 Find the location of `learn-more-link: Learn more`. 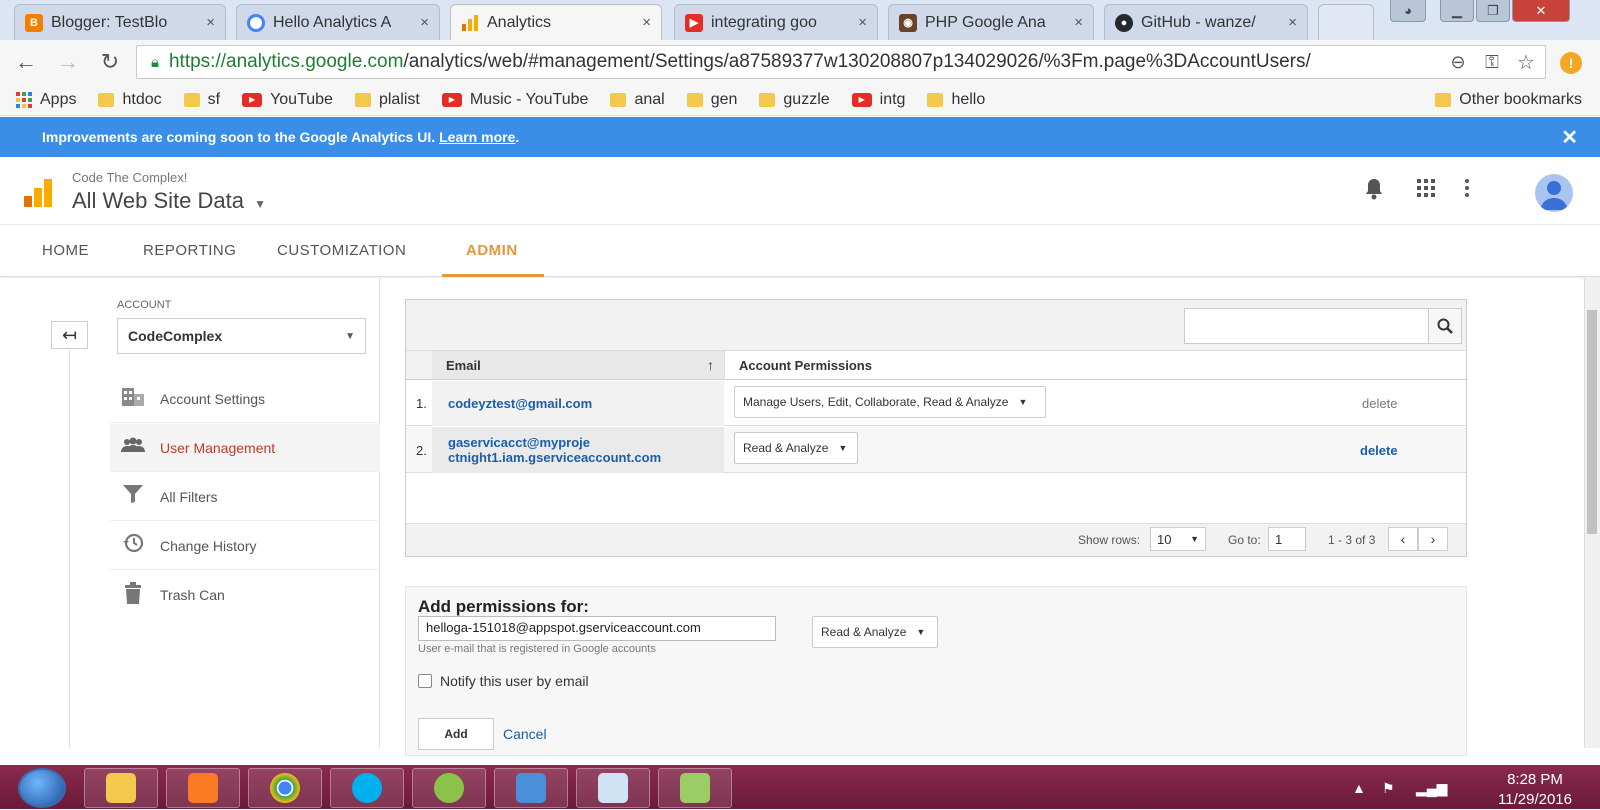

learn-more-link: Learn more is located at coordinates (477, 137).